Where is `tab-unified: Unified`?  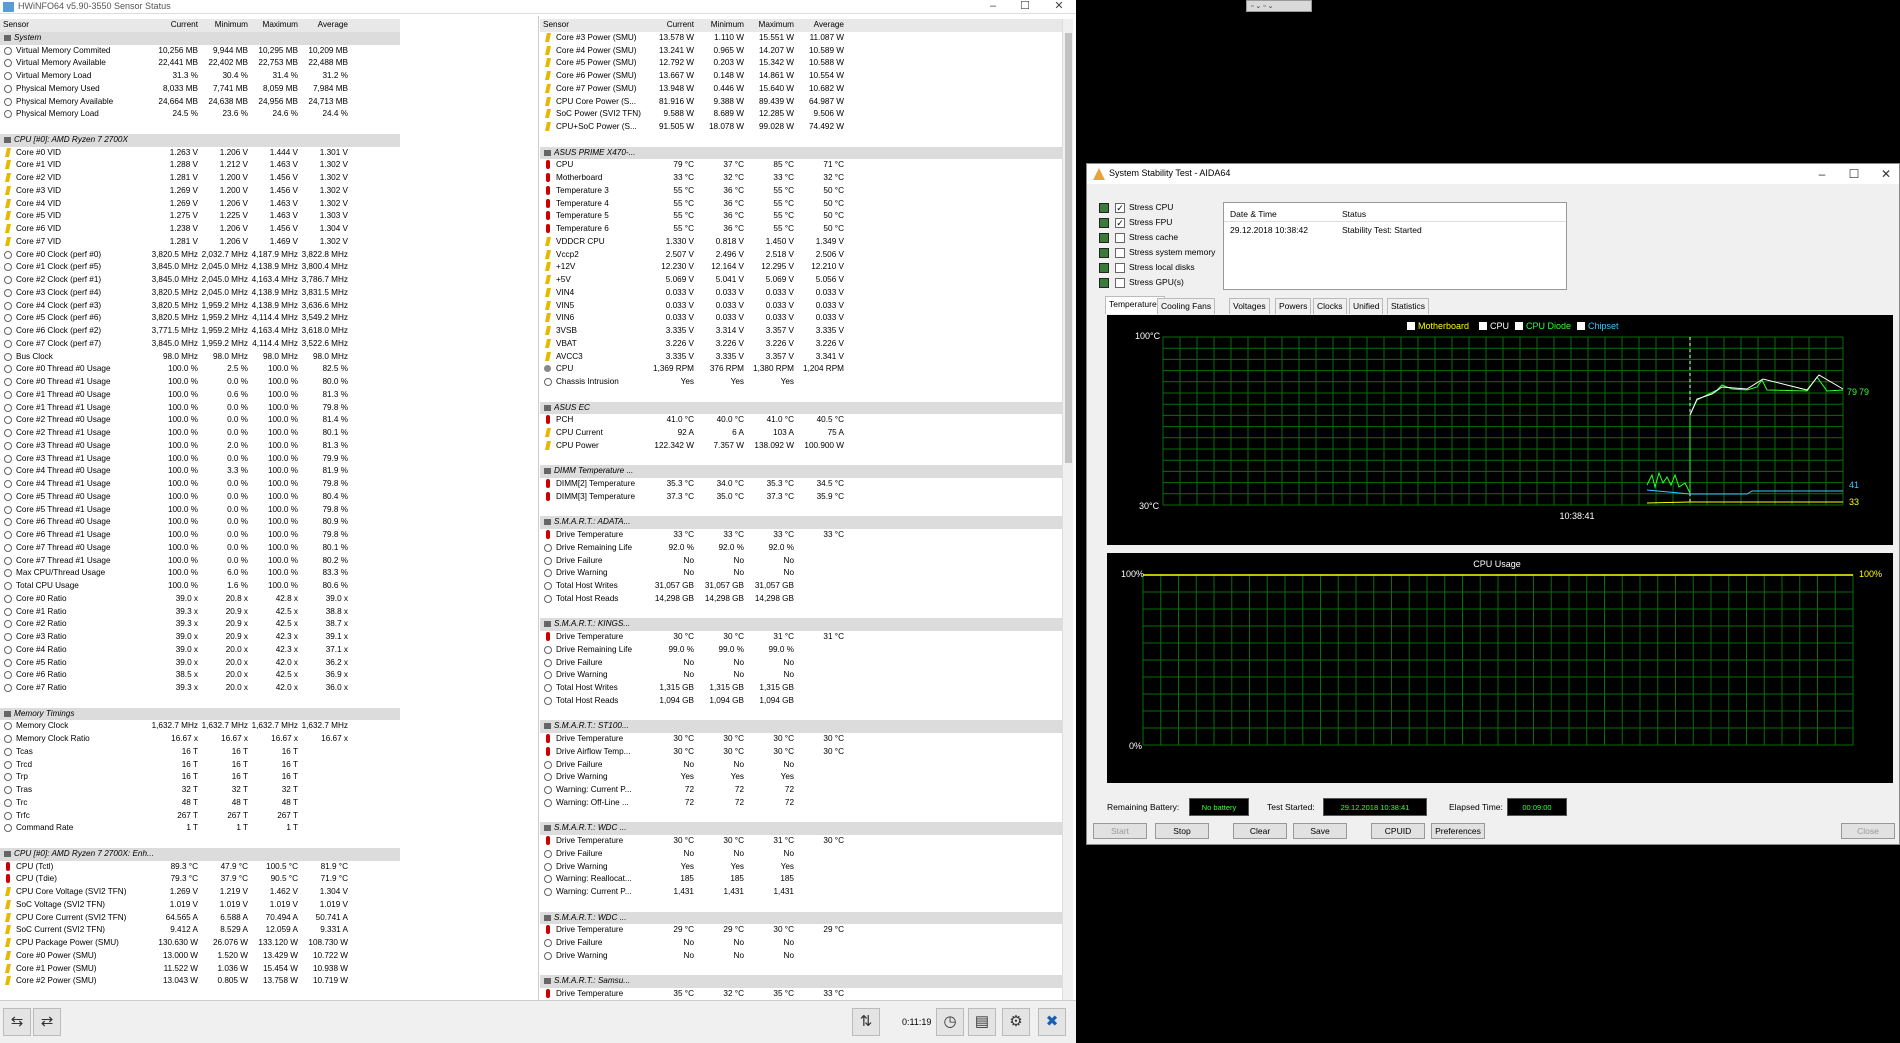
tab-unified: Unified is located at coordinates (1366, 306).